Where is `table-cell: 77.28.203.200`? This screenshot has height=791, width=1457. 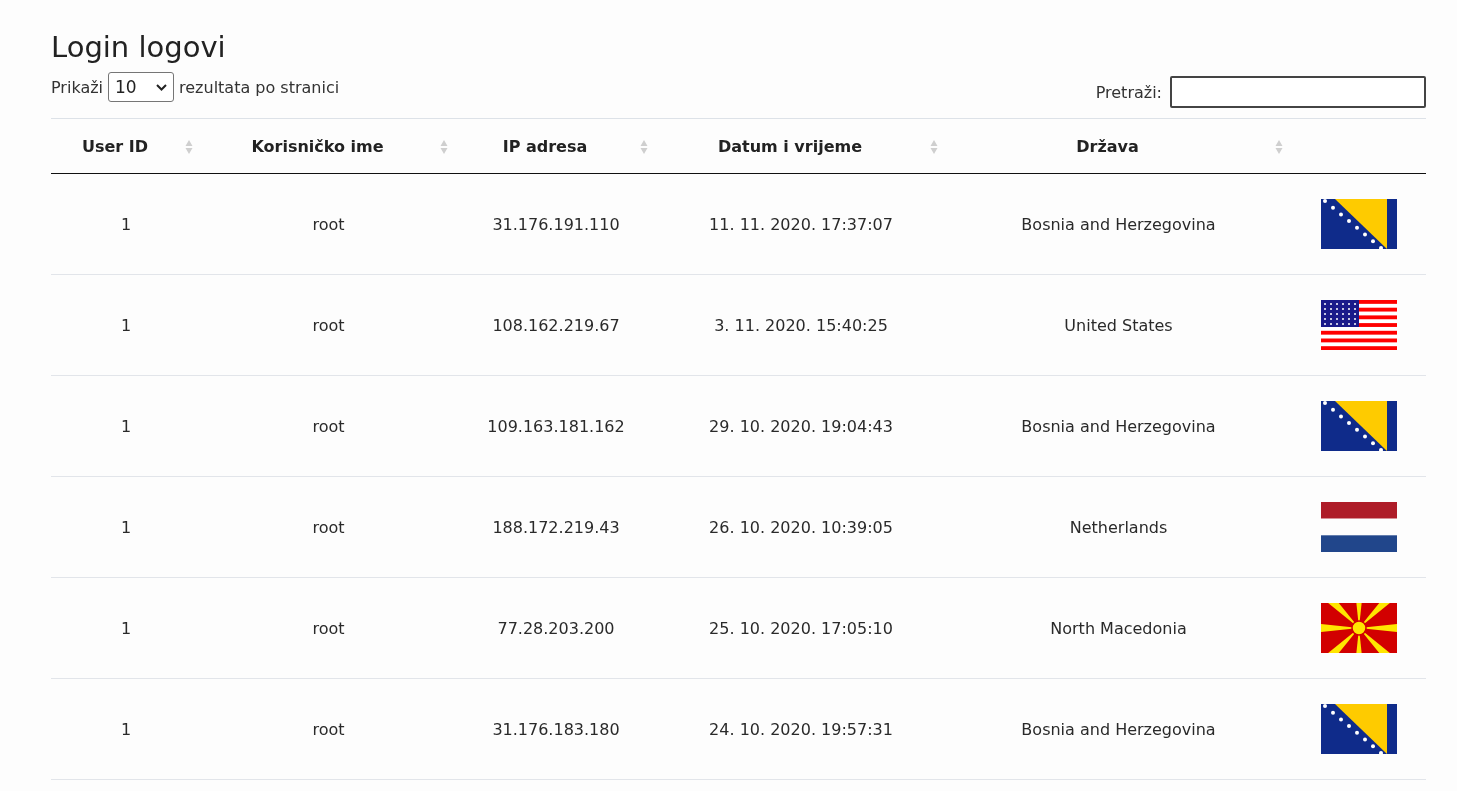 table-cell: 77.28.203.200 is located at coordinates (556, 628).